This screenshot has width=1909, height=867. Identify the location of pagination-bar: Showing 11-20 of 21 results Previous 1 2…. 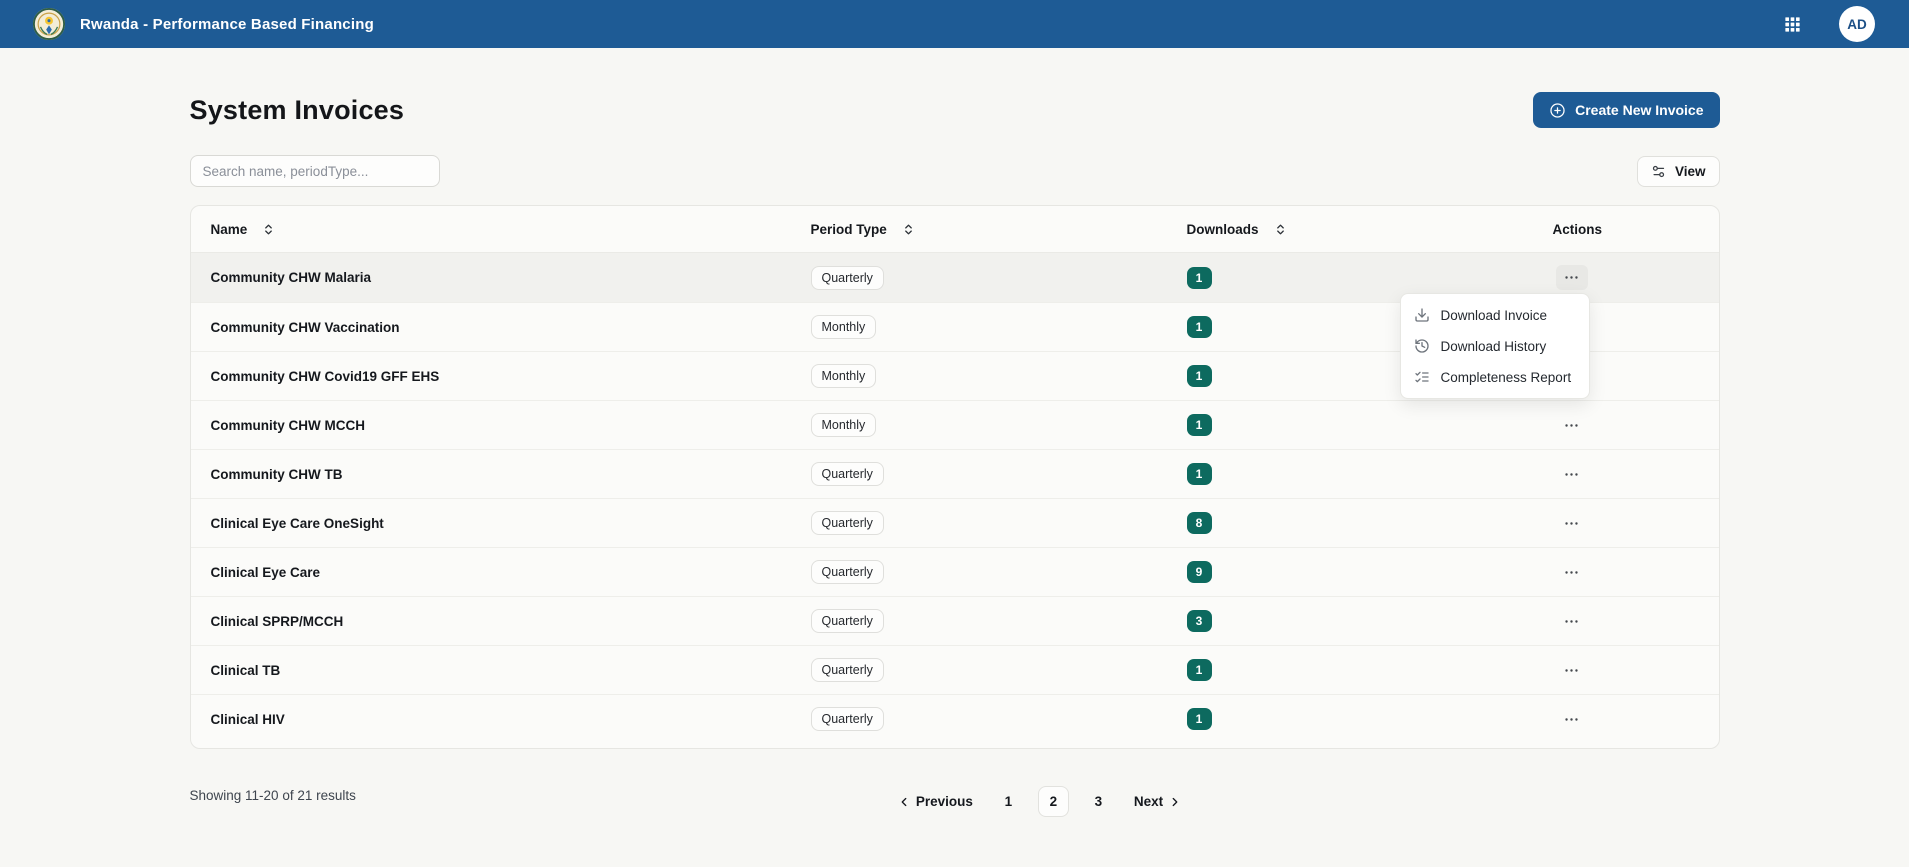
(955, 801).